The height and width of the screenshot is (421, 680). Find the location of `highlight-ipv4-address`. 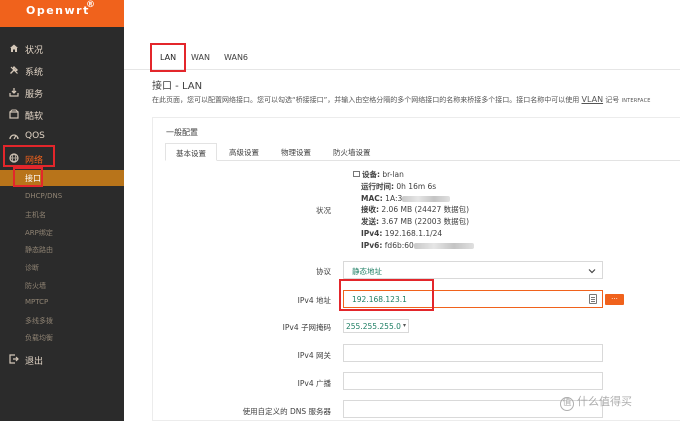

highlight-ipv4-address is located at coordinates (386, 295).